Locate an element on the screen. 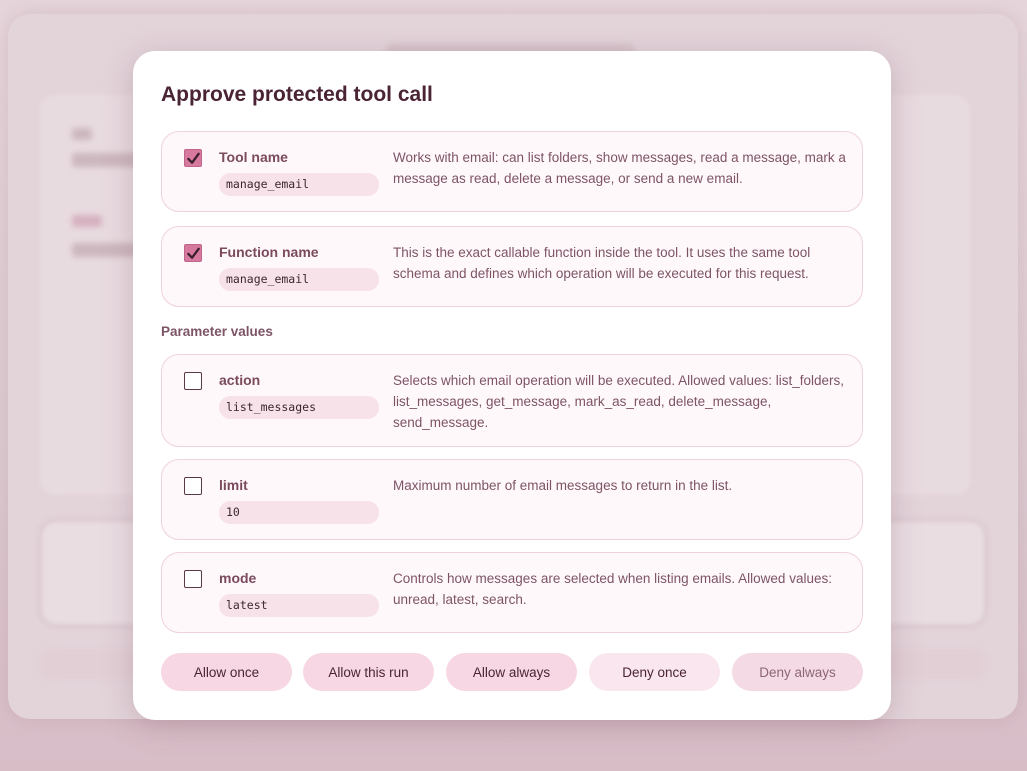 Image resolution: width=1027 pixels, height=771 pixels. tool-name-checkbox is located at coordinates (193, 158).